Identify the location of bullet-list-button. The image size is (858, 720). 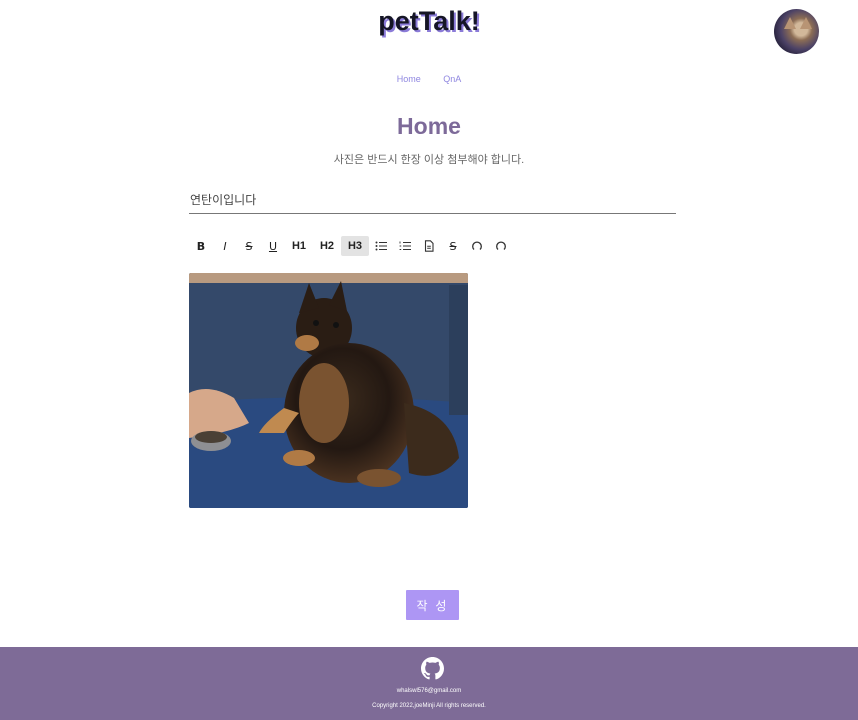
(381, 246).